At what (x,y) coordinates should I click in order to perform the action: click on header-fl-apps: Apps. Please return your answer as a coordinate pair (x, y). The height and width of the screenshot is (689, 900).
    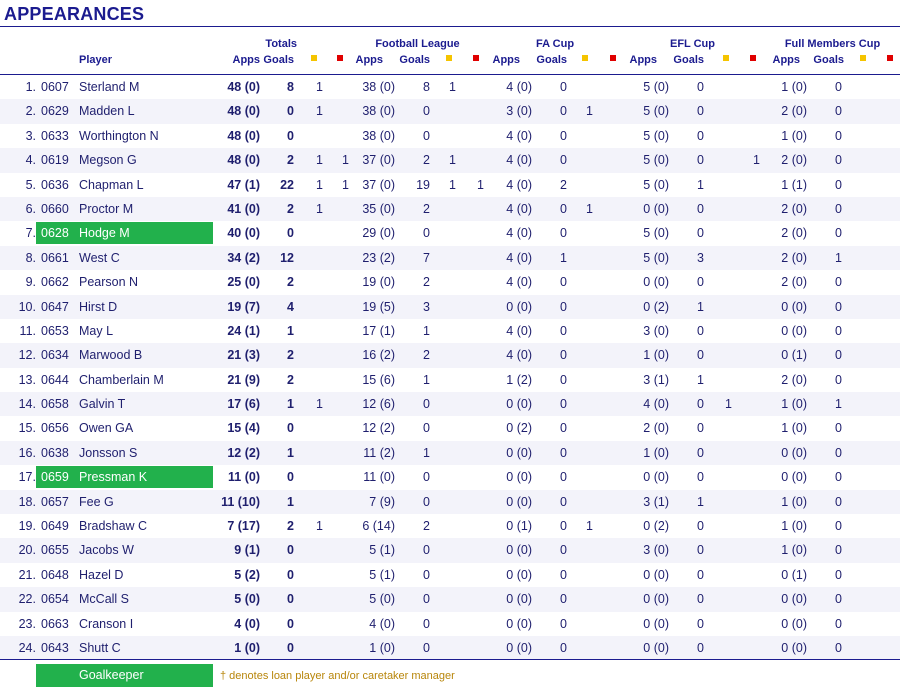
    Looking at the image, I should click on (369, 60).